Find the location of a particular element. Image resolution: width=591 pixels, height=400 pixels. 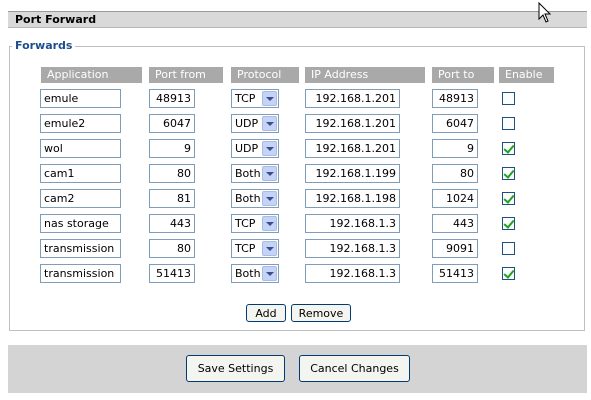

header-application: Application is located at coordinates (91, 75).